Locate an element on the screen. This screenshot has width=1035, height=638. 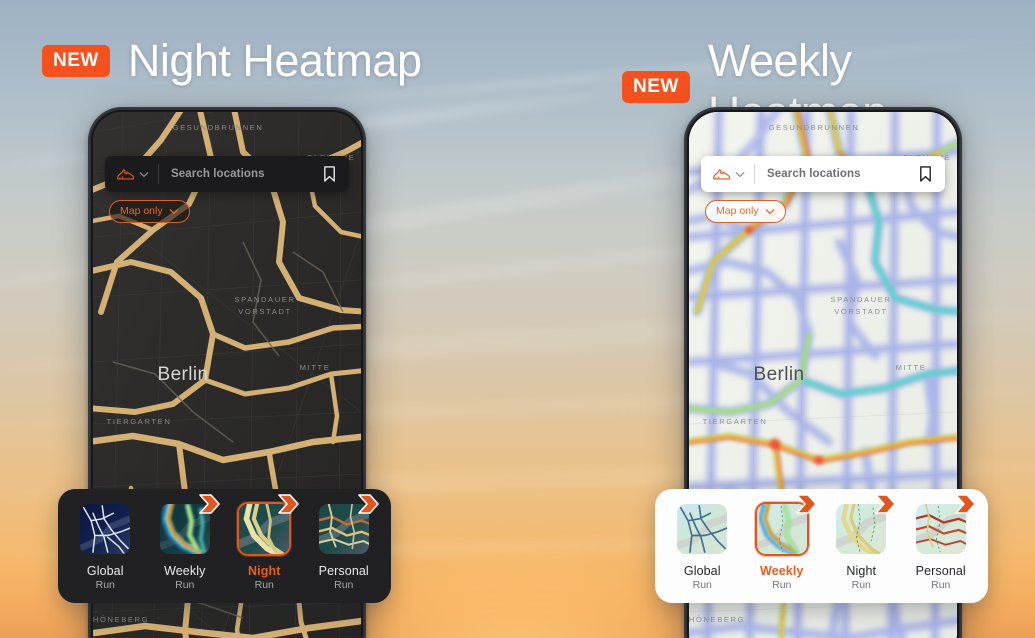
header-night-heatmap: NEW Night Heatmap is located at coordinates (232, 61).